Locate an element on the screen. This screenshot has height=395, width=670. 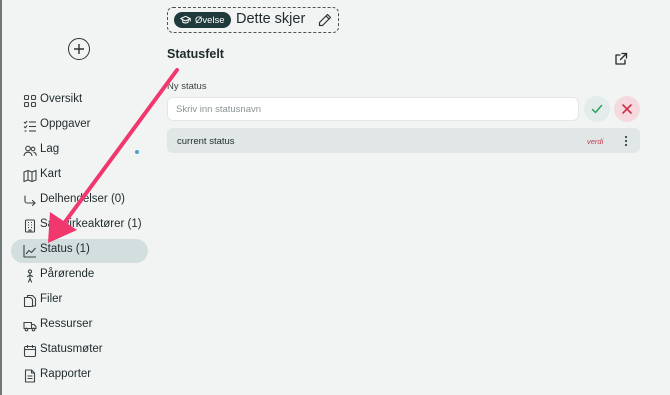
document-icon is located at coordinates (30, 376).